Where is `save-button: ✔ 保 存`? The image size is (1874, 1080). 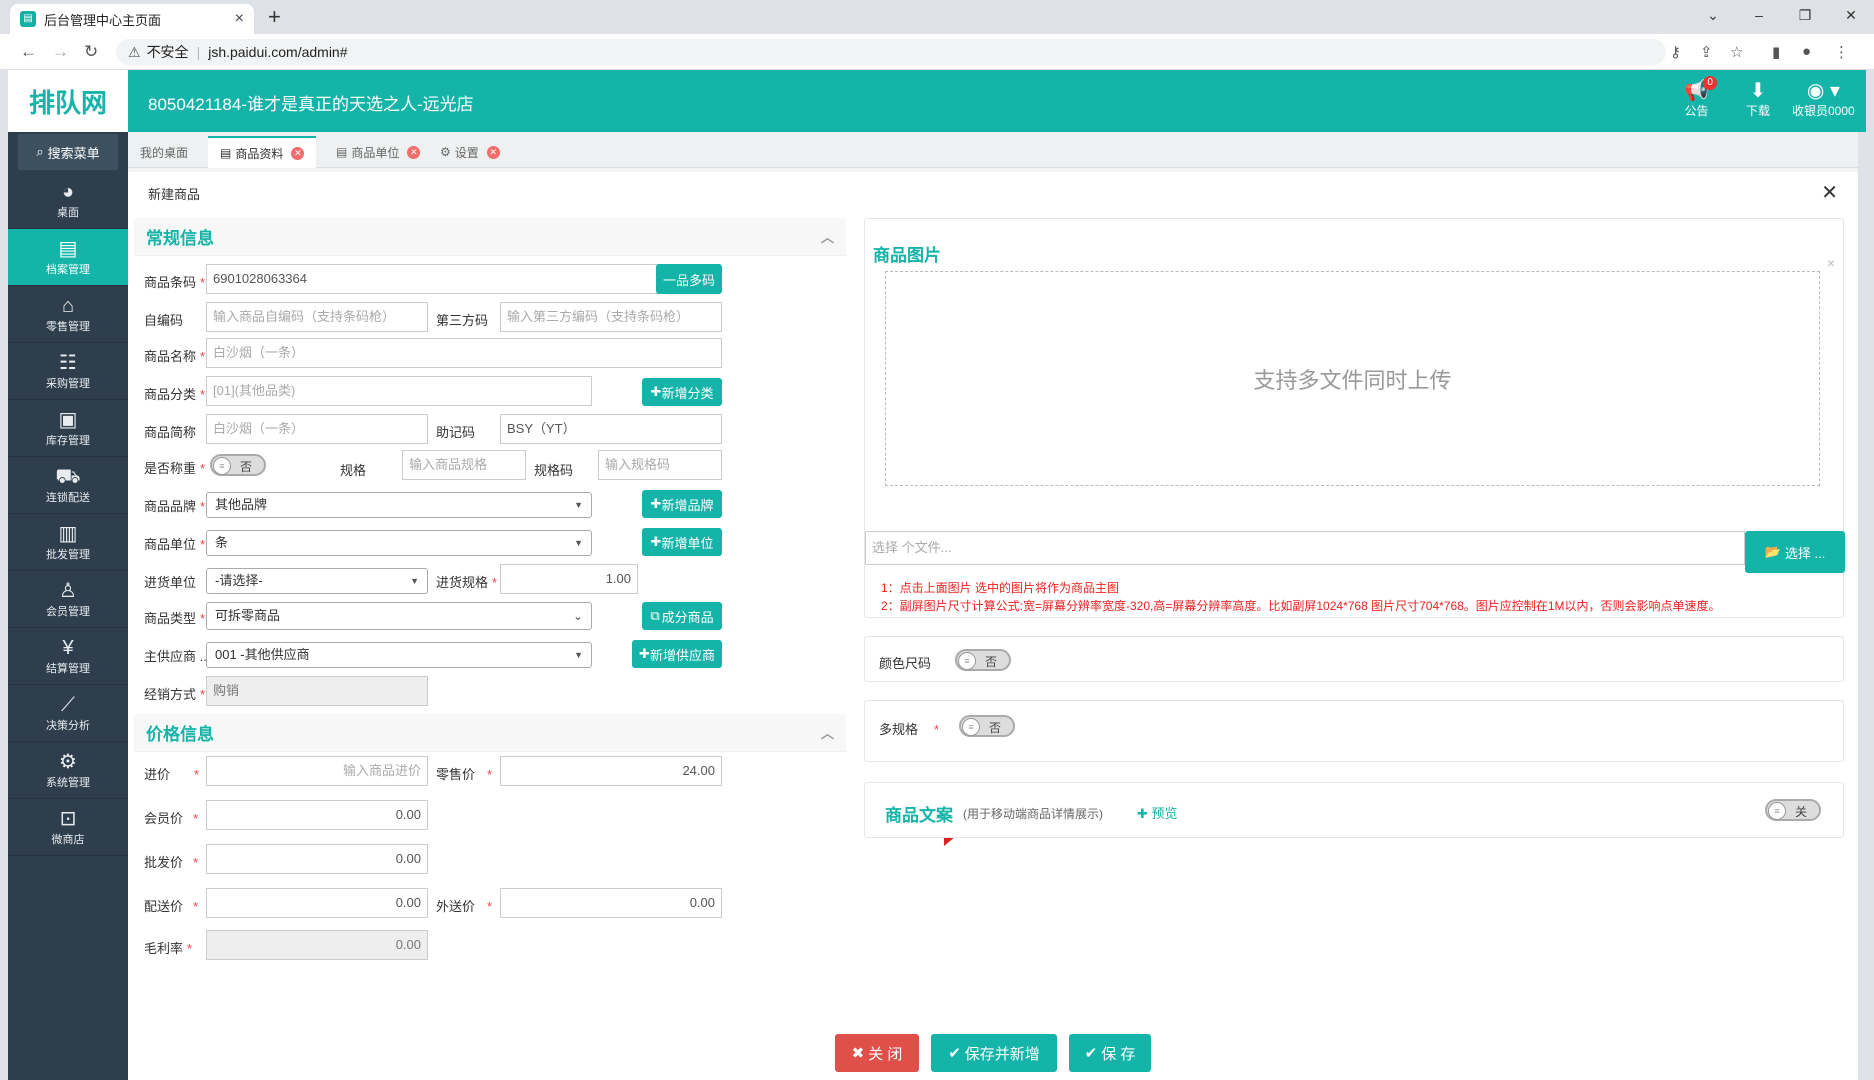 save-button: ✔ 保 存 is located at coordinates (1110, 1053).